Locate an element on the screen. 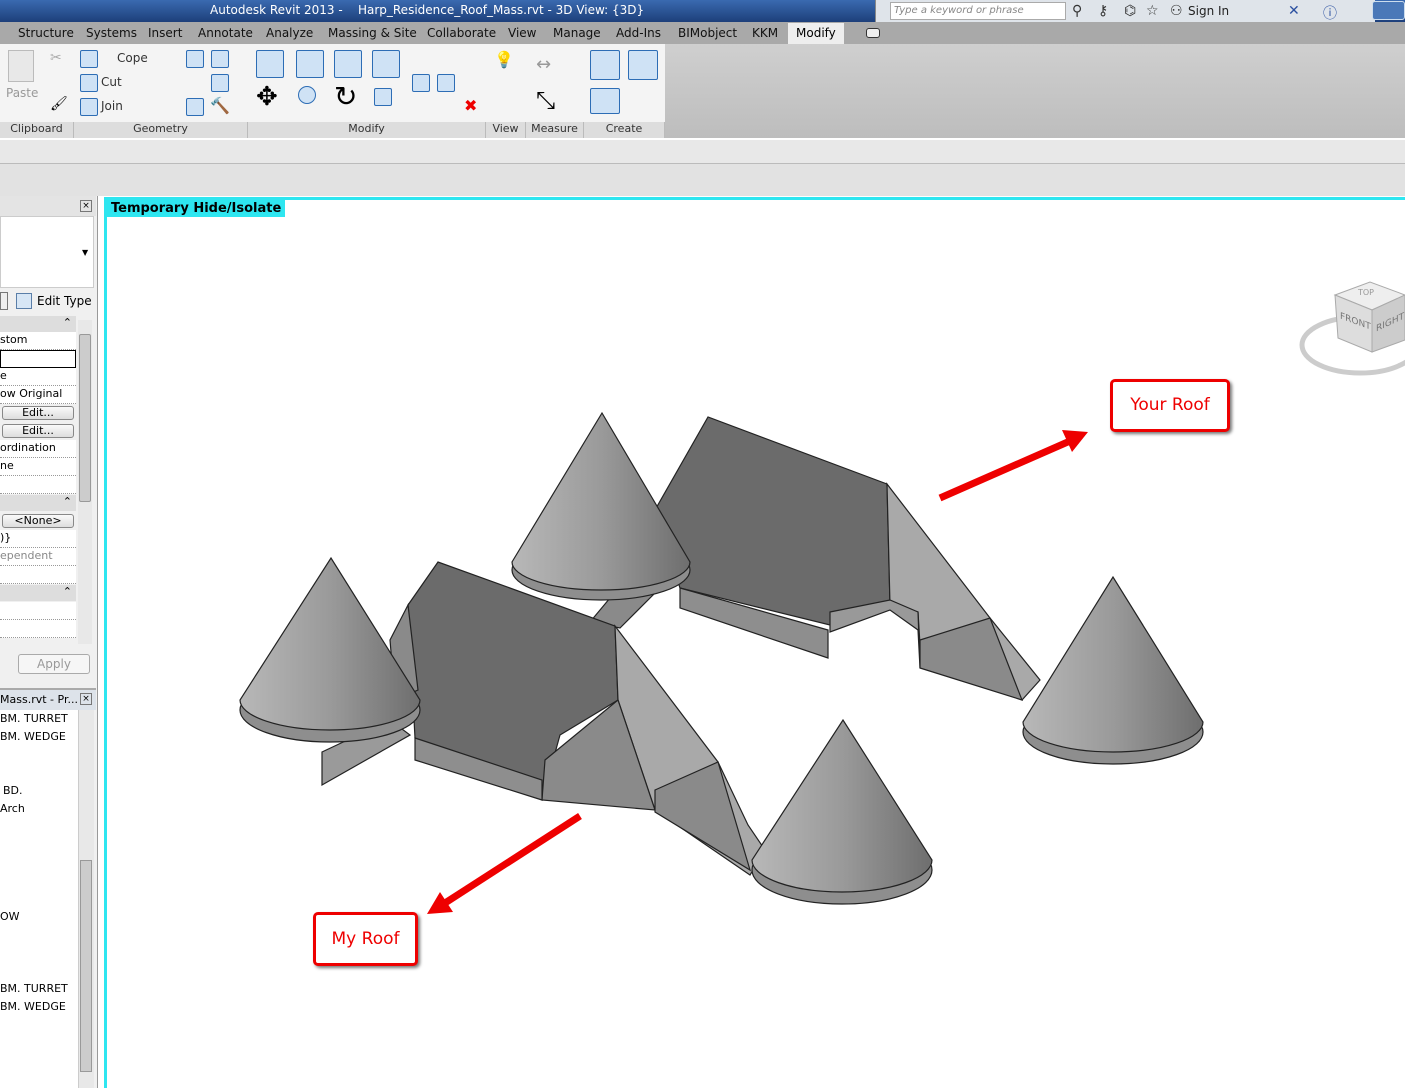 This screenshot has width=1405, height=1088. arrow-to-your-roof is located at coordinates (1013, 466).